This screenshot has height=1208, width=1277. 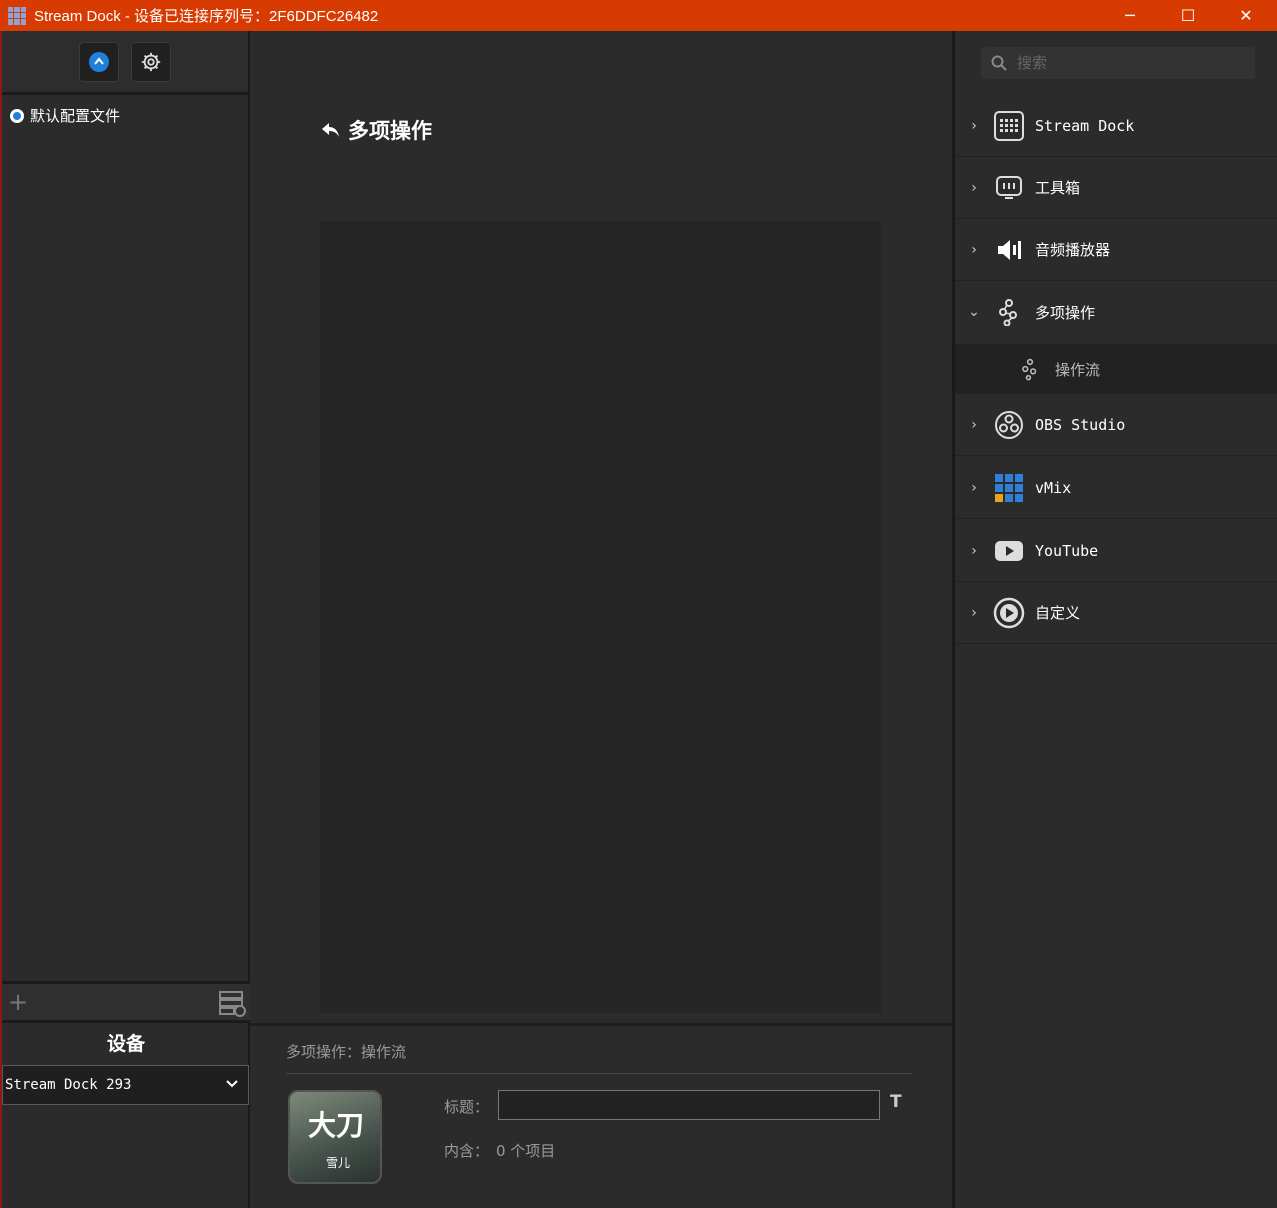 What do you see at coordinates (1058, 188) in the screenshot?
I see `category-label: 工具箱` at bounding box center [1058, 188].